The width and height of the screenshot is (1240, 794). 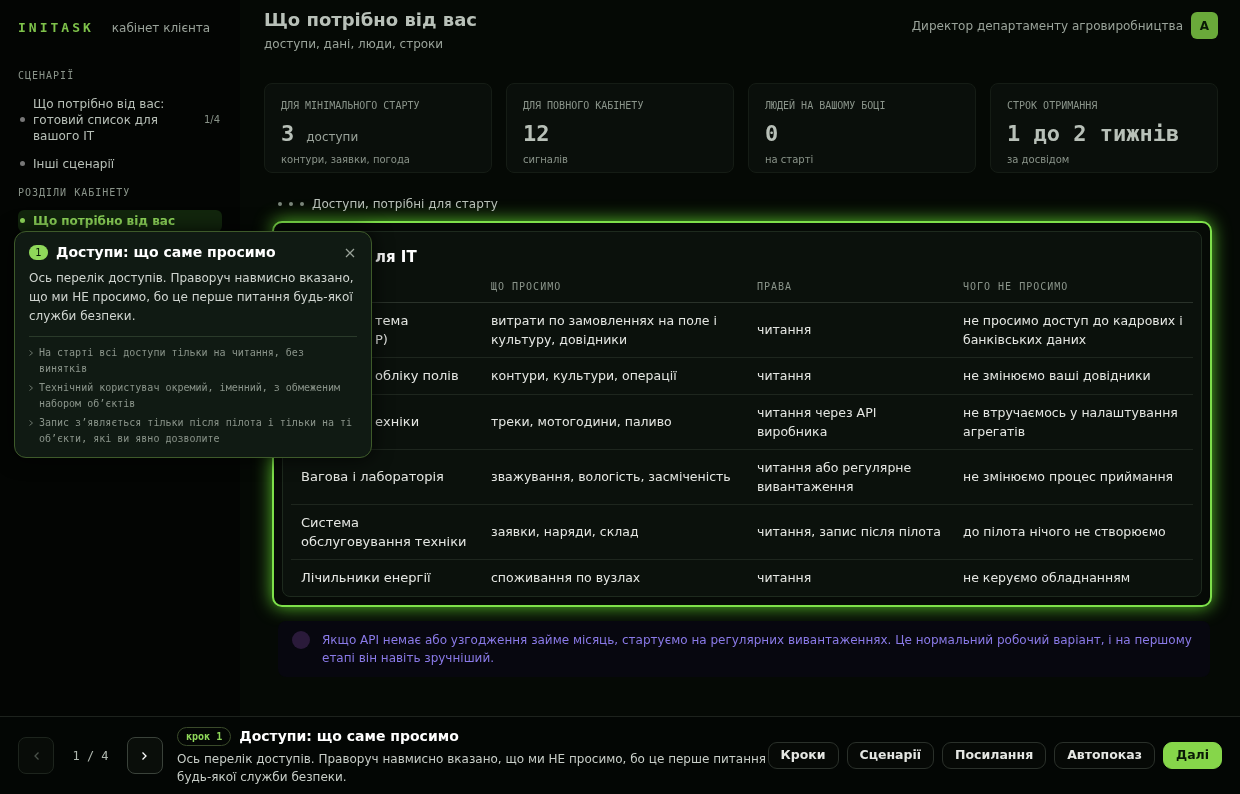 I want to click on table-cell: зважування, вологість, засміченість, so click(x=614, y=476).